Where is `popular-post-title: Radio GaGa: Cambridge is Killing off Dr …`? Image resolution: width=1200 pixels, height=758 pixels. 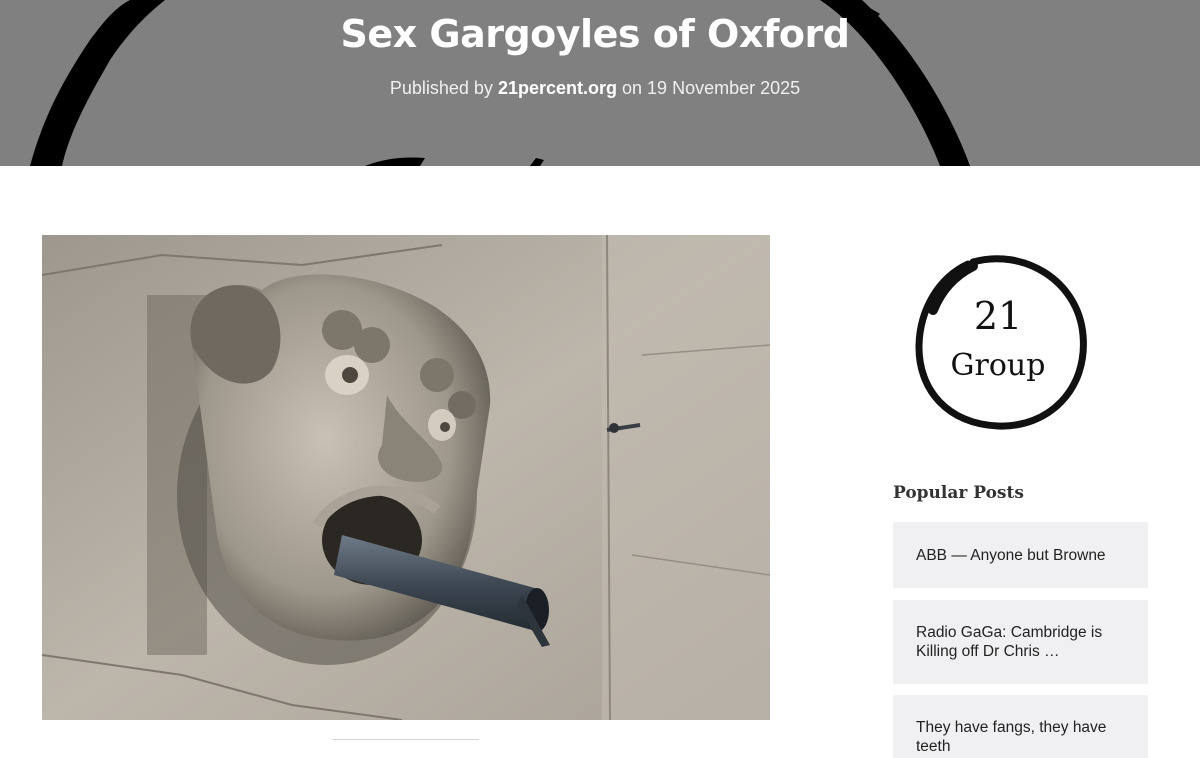 popular-post-title: Radio GaGa: Cambridge is Killing off Dr … is located at coordinates (1022, 642).